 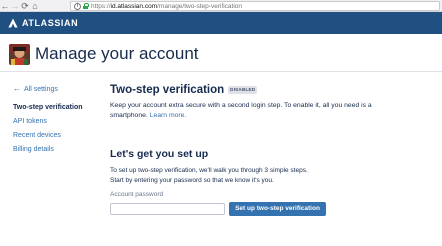 What do you see at coordinates (117, 53) in the screenshot?
I see `page-title: Manage your account` at bounding box center [117, 53].